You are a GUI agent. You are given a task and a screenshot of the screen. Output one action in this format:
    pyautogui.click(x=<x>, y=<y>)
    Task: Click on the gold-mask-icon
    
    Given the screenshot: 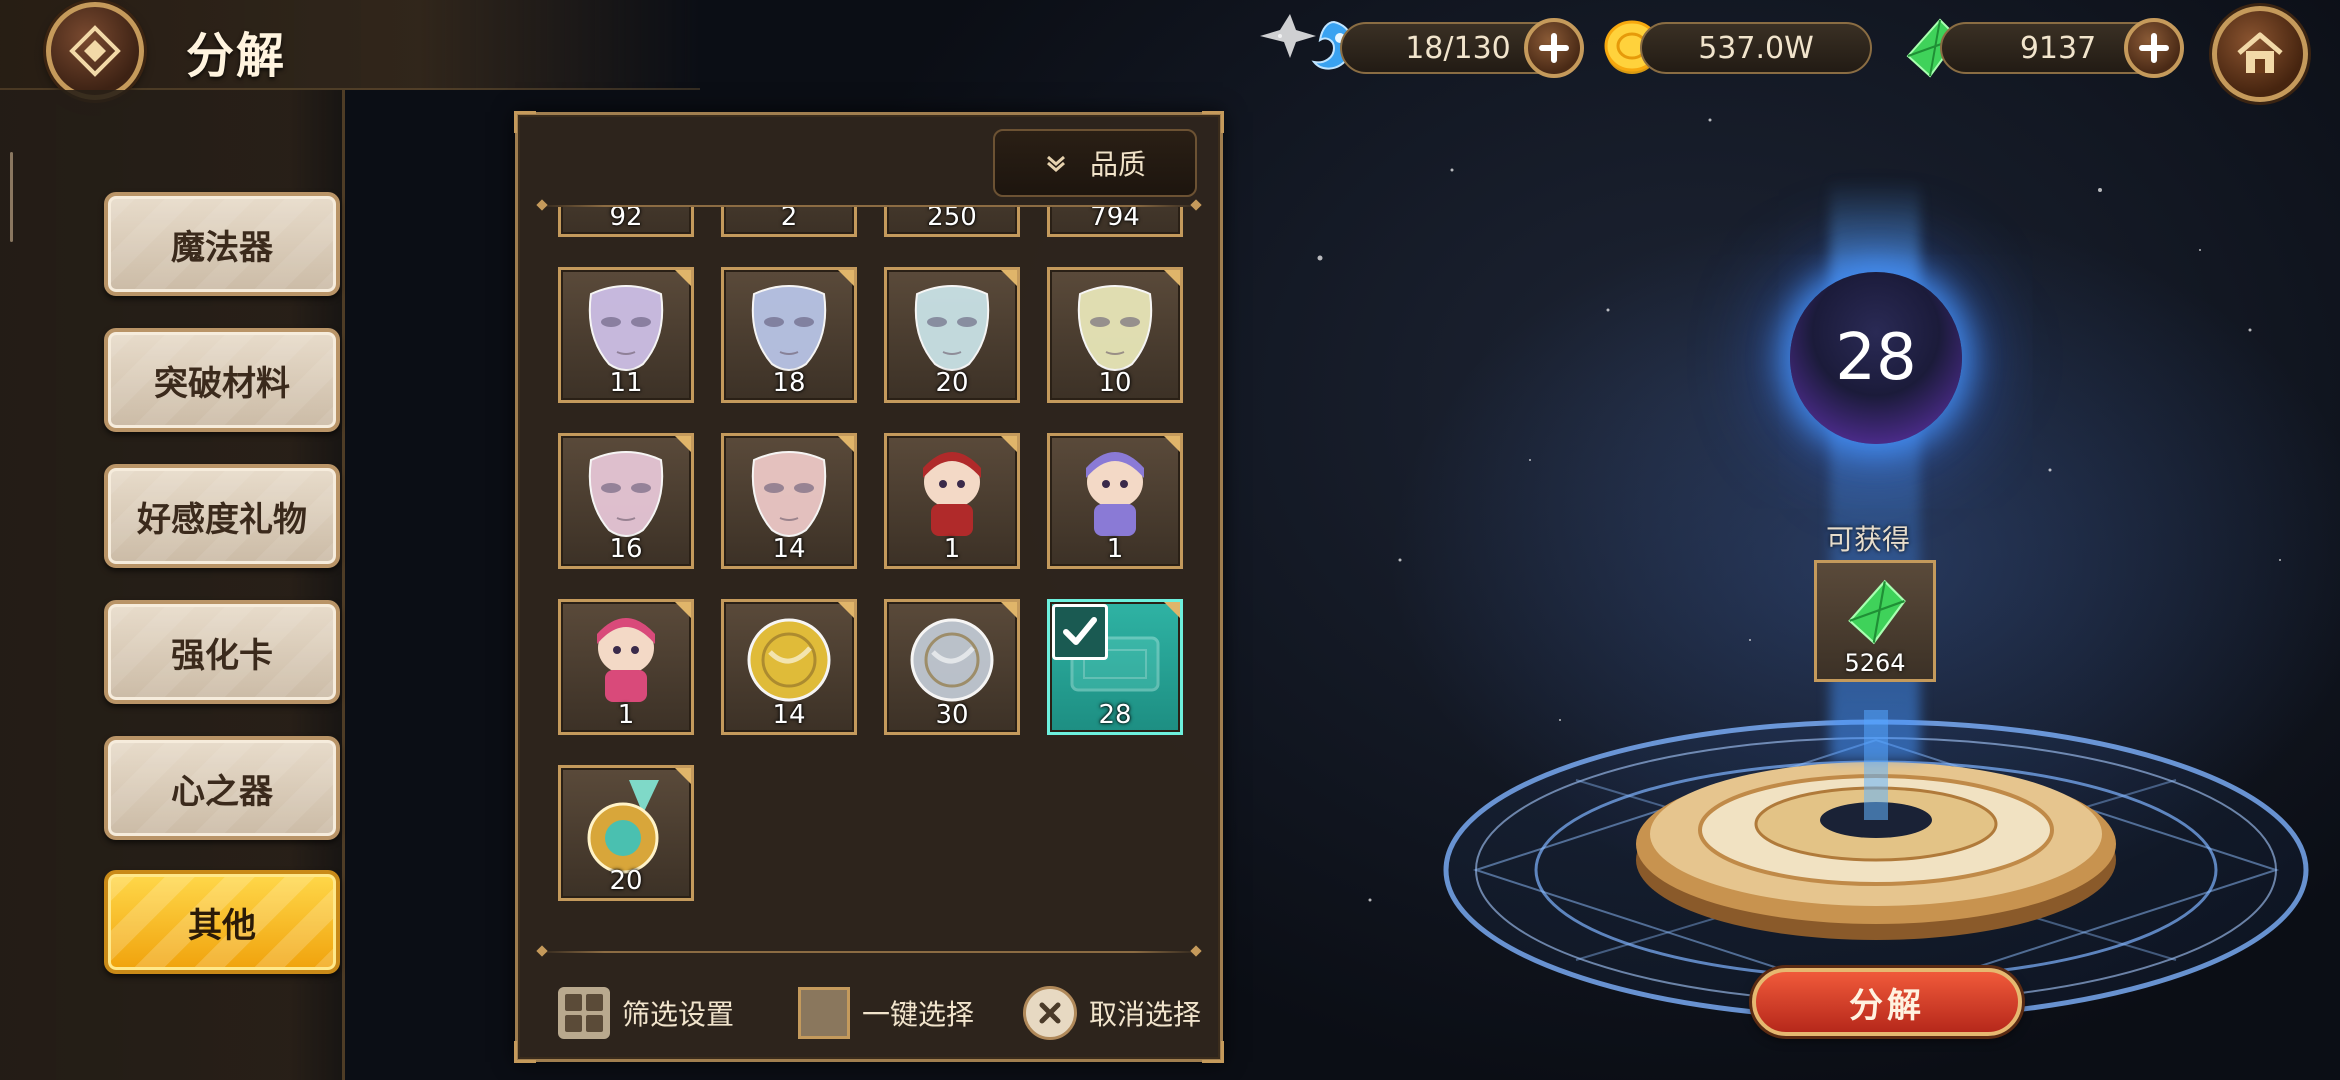 What is the action you would take?
    pyautogui.click(x=1115, y=328)
    